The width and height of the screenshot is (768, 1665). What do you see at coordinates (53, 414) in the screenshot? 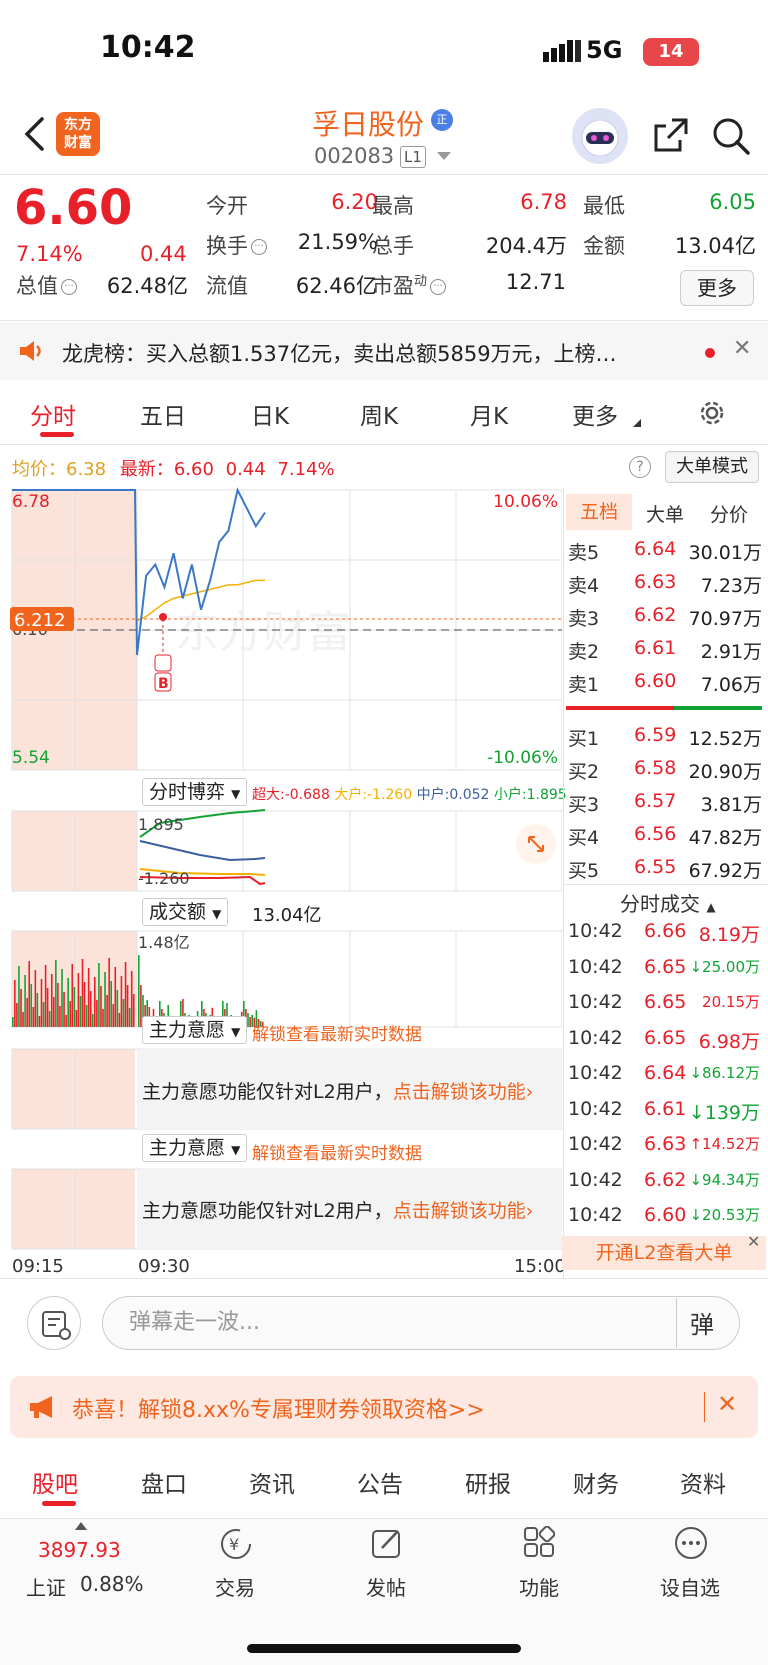
I see `tab-intraday: 分时` at bounding box center [53, 414].